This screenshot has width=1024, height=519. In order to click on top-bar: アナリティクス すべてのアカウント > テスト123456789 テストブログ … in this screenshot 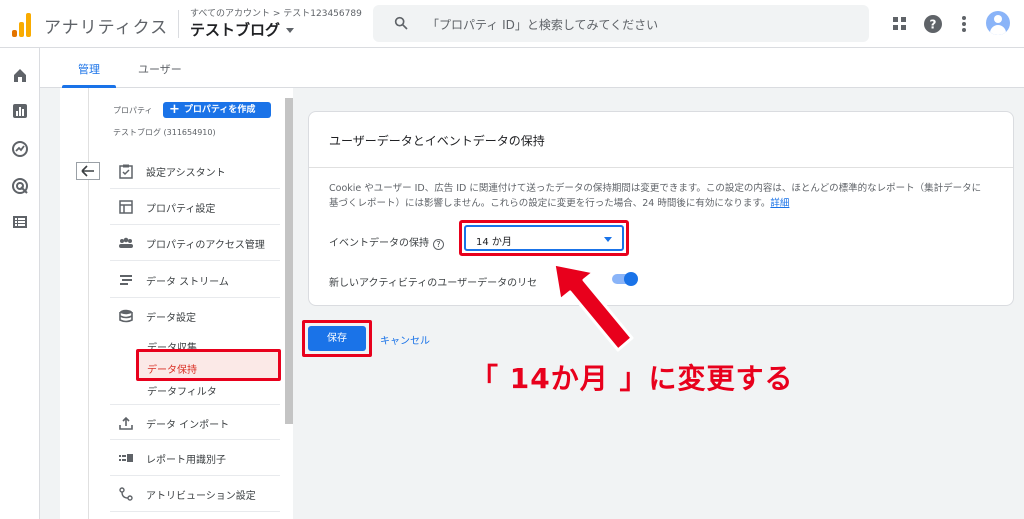, I will do `click(512, 24)`.